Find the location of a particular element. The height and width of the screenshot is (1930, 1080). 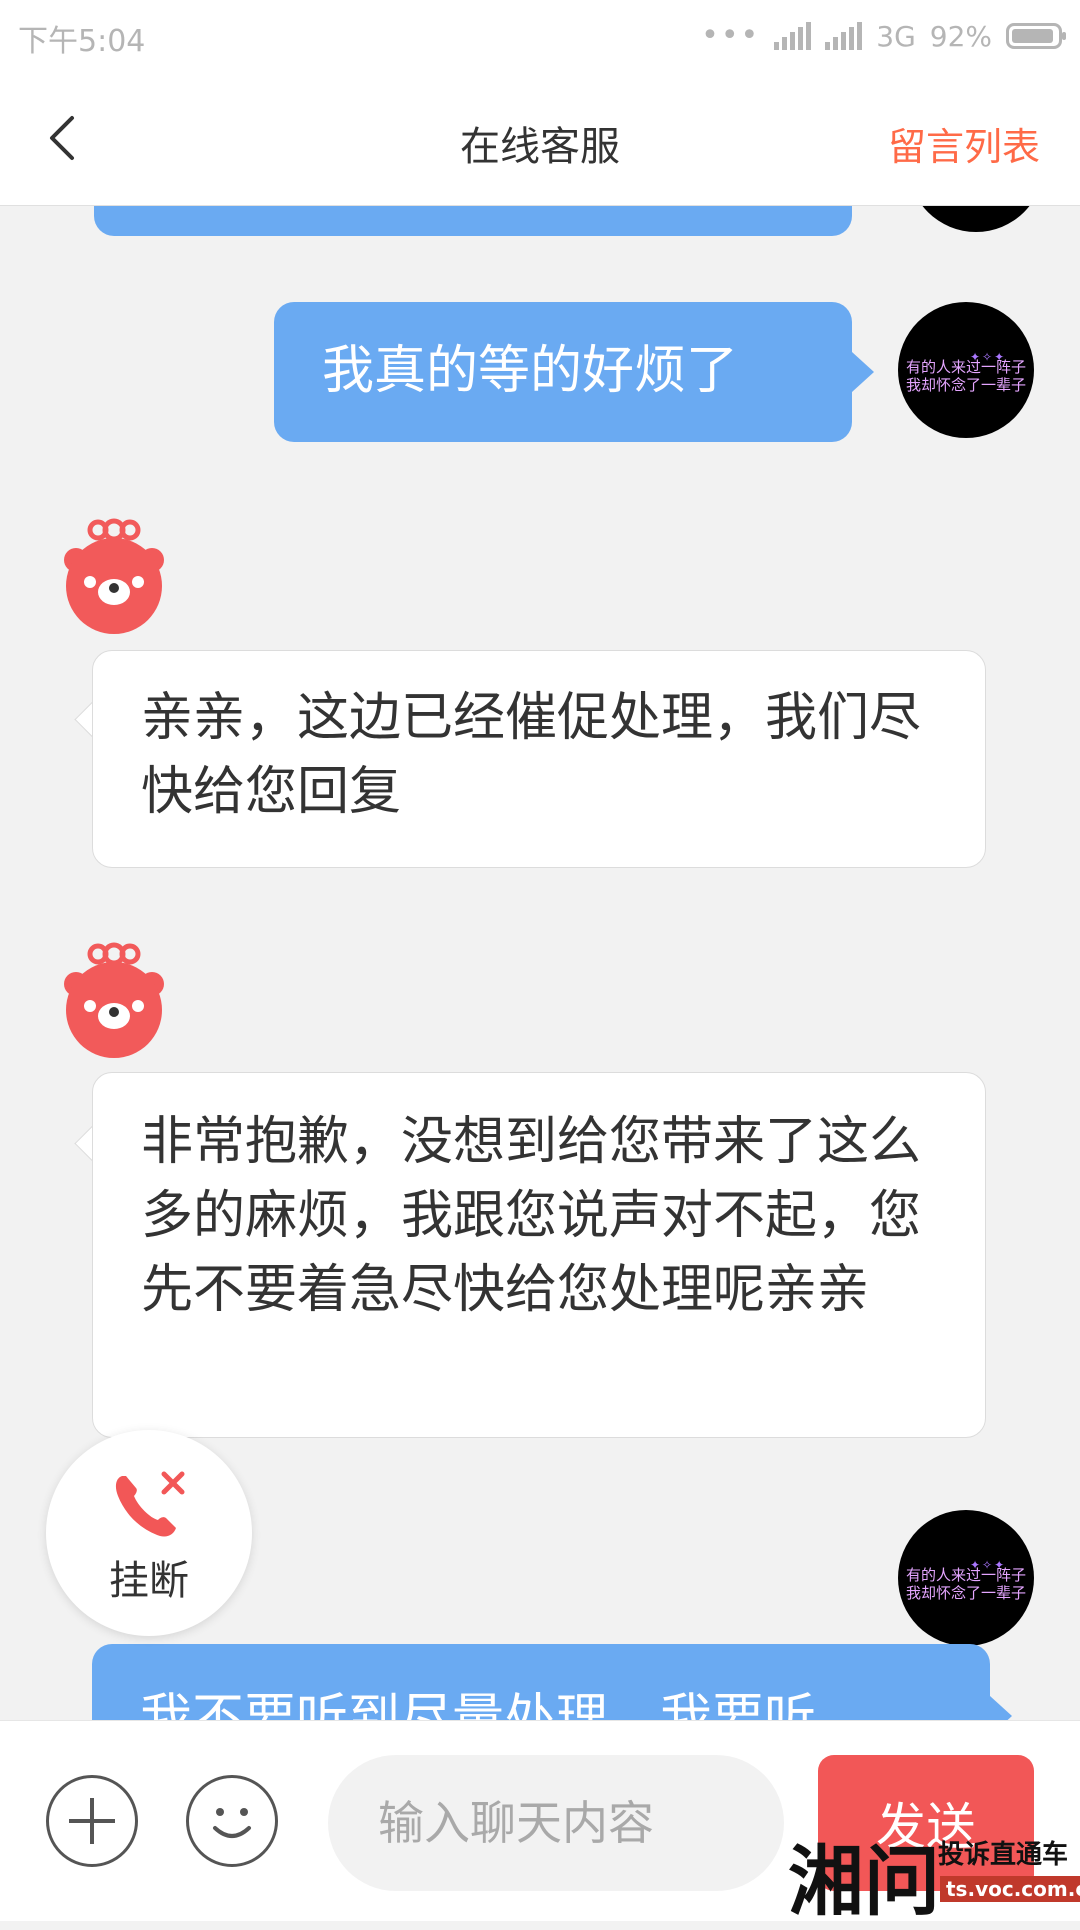

emoji-button is located at coordinates (232, 1821).